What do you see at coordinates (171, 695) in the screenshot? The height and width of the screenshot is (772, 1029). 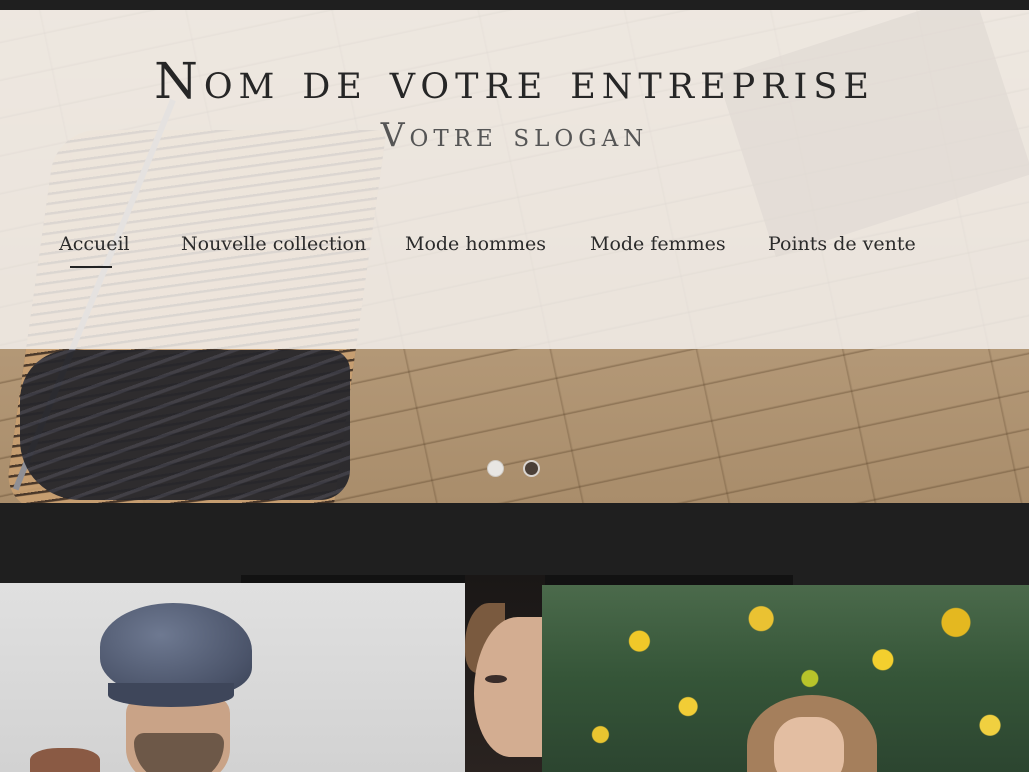 I see `man-cap-brim` at bounding box center [171, 695].